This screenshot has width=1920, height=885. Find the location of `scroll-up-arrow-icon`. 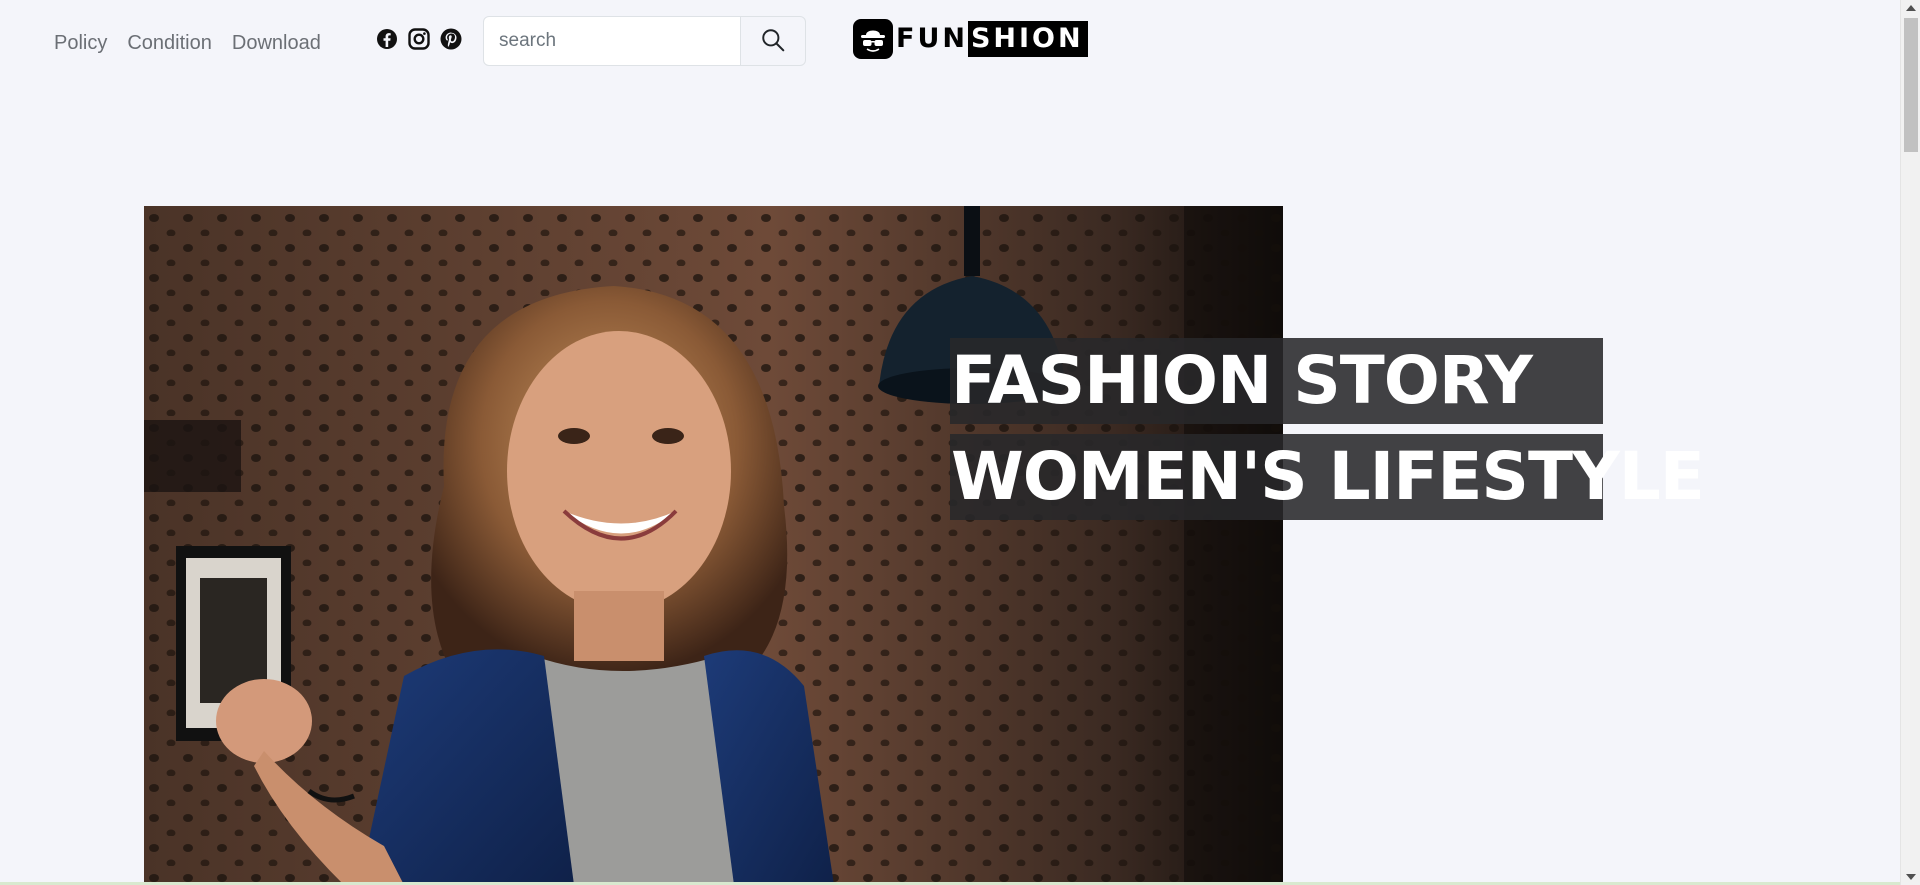

scroll-up-arrow-icon is located at coordinates (1911, 8).